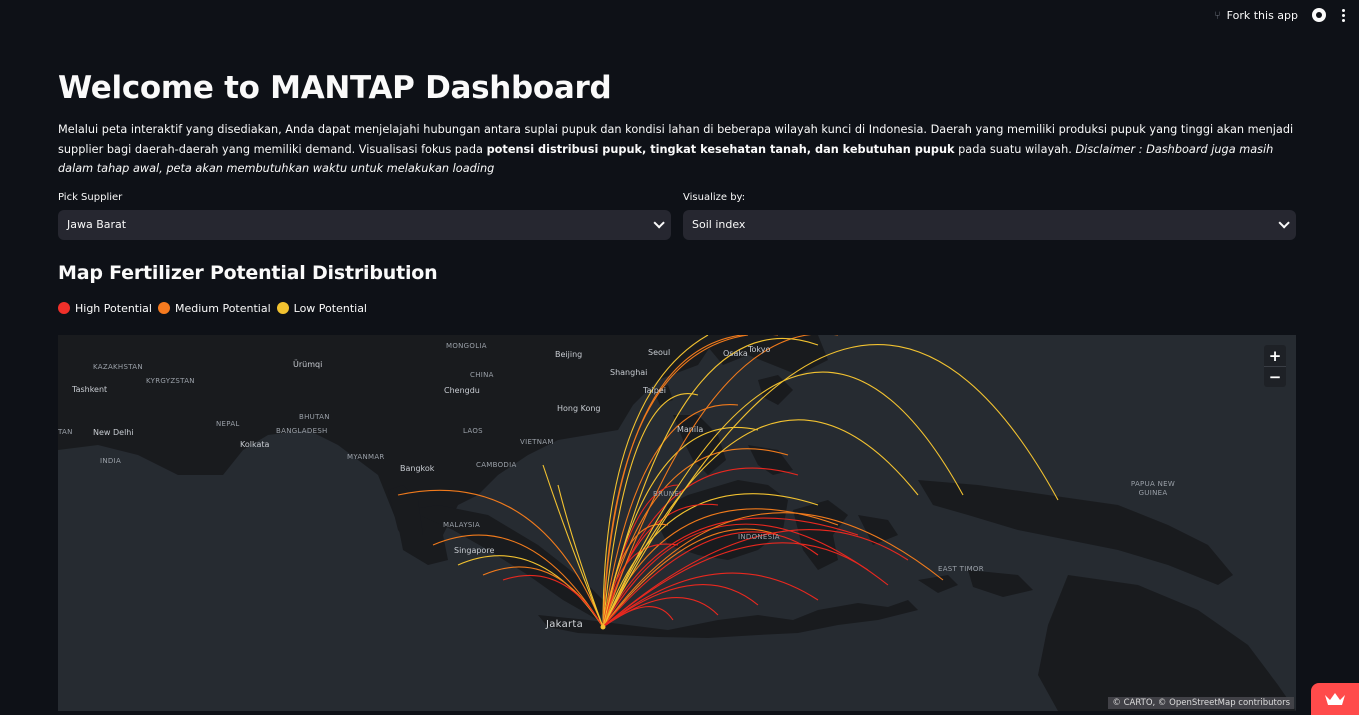 This screenshot has height=715, width=1359. What do you see at coordinates (248, 272) in the screenshot?
I see `map-section-title: Map Fertilizer Potential Distribution` at bounding box center [248, 272].